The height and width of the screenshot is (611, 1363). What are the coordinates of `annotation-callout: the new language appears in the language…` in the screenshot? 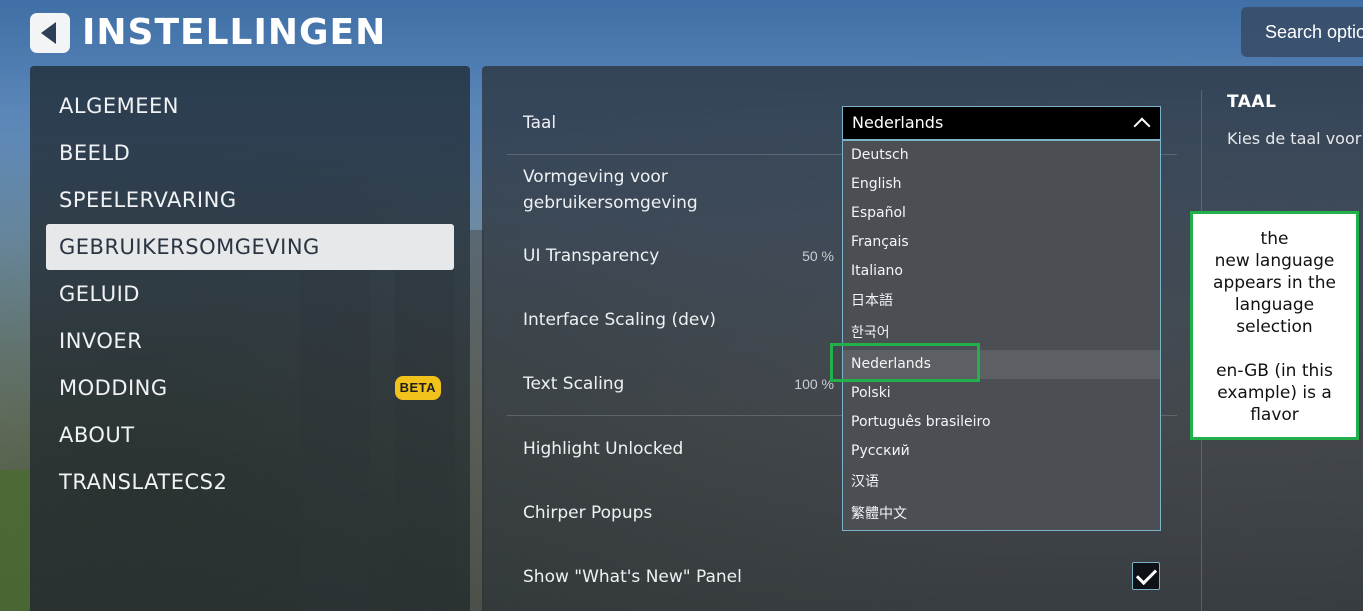 It's located at (1274, 325).